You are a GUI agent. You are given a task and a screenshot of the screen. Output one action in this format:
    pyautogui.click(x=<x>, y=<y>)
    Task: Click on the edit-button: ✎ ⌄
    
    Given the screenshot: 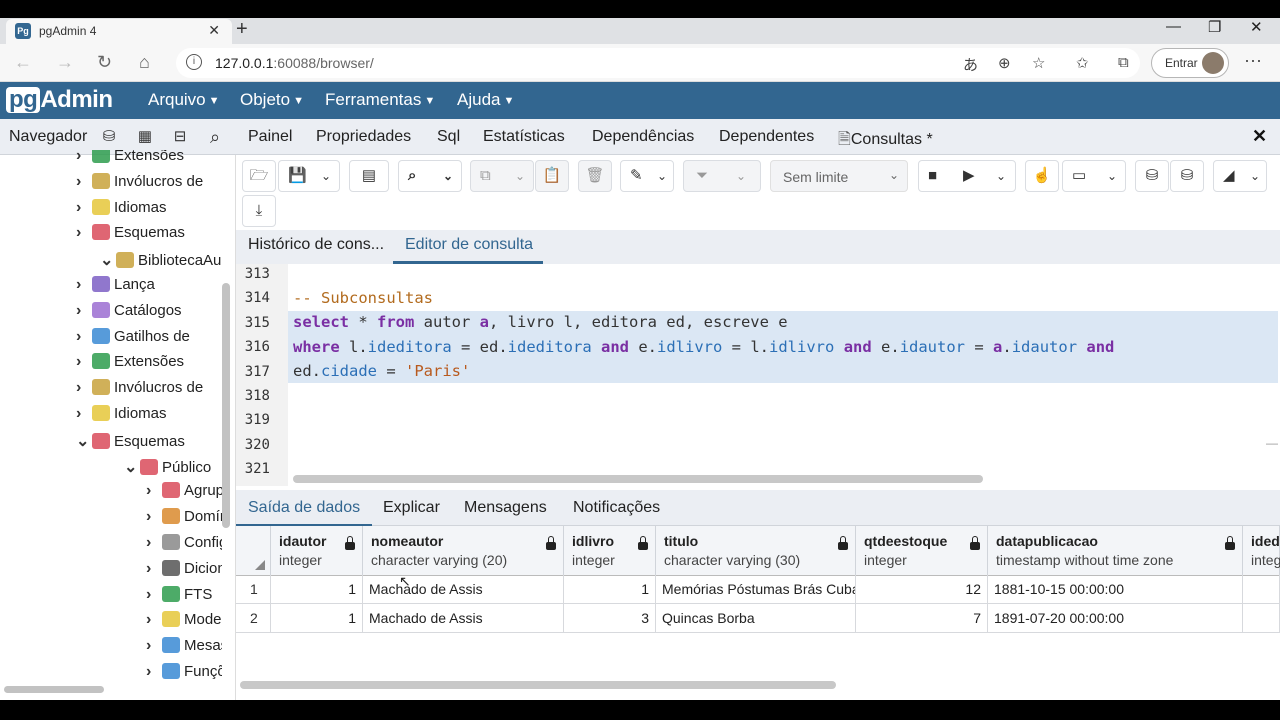 What is the action you would take?
    pyautogui.click(x=647, y=176)
    